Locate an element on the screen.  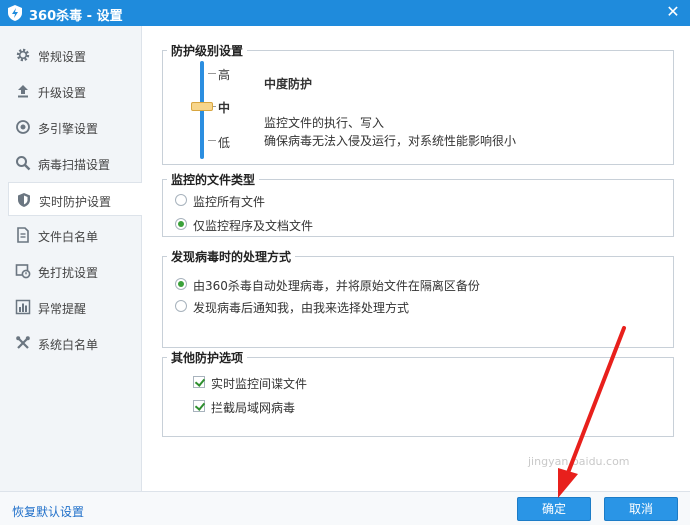
sidebar-item-label: 系统白名单 is located at coordinates (68, 345).